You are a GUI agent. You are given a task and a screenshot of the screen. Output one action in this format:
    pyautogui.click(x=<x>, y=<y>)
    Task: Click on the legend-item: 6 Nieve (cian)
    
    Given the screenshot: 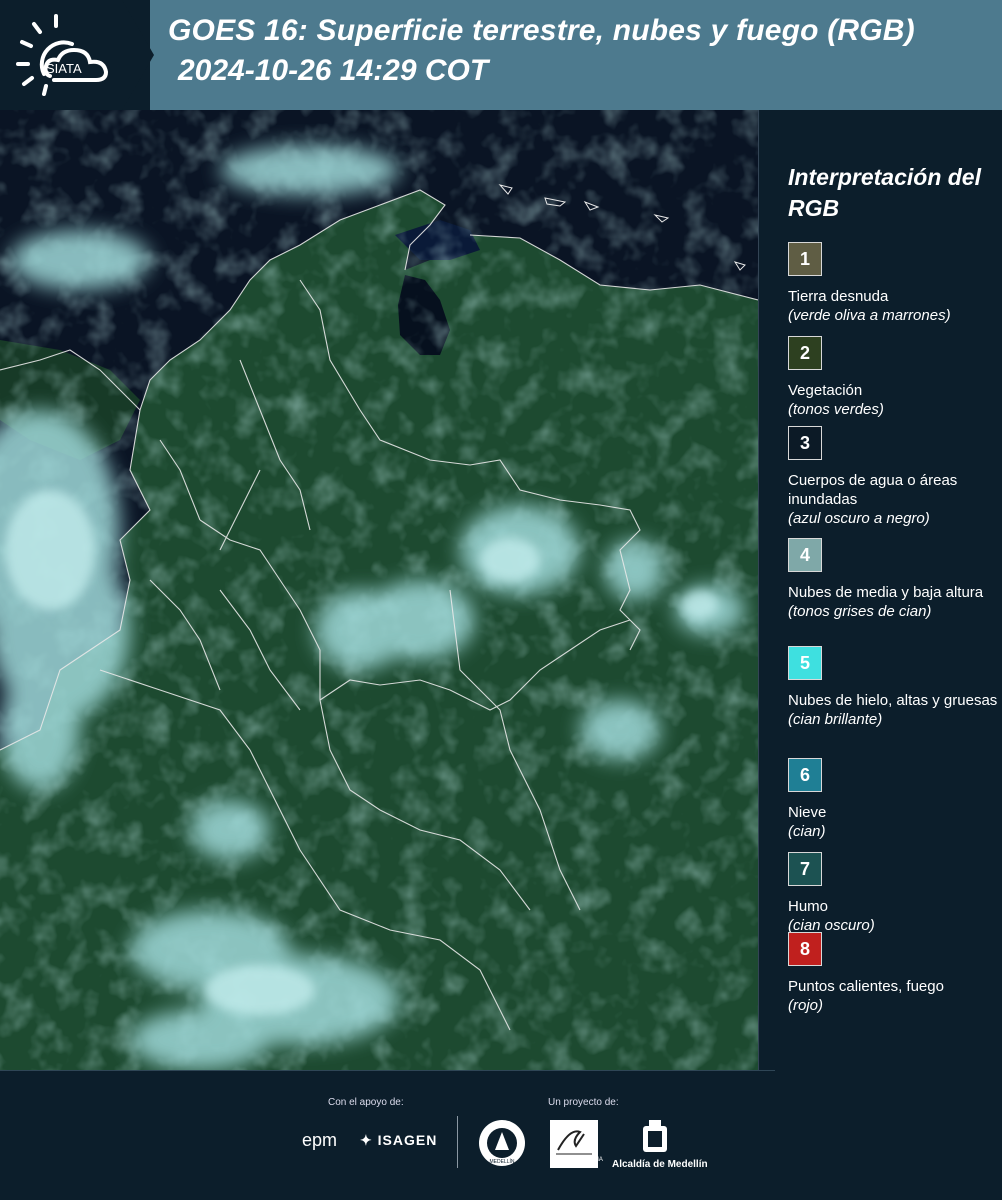 What is the action you would take?
    pyautogui.click(x=893, y=799)
    